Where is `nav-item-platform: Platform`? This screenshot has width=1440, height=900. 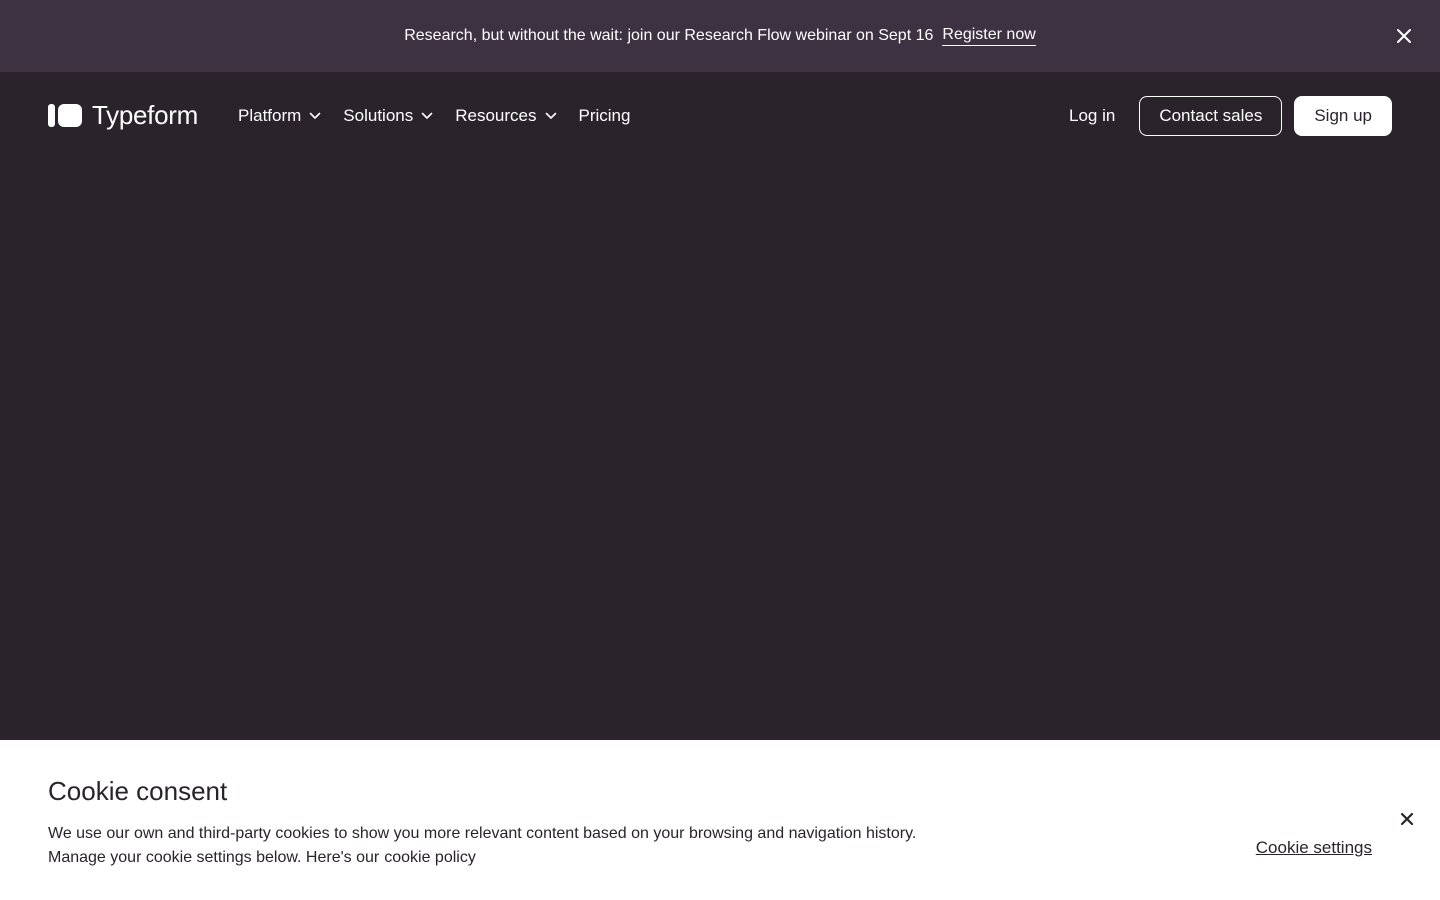 nav-item-platform: Platform is located at coordinates (279, 116).